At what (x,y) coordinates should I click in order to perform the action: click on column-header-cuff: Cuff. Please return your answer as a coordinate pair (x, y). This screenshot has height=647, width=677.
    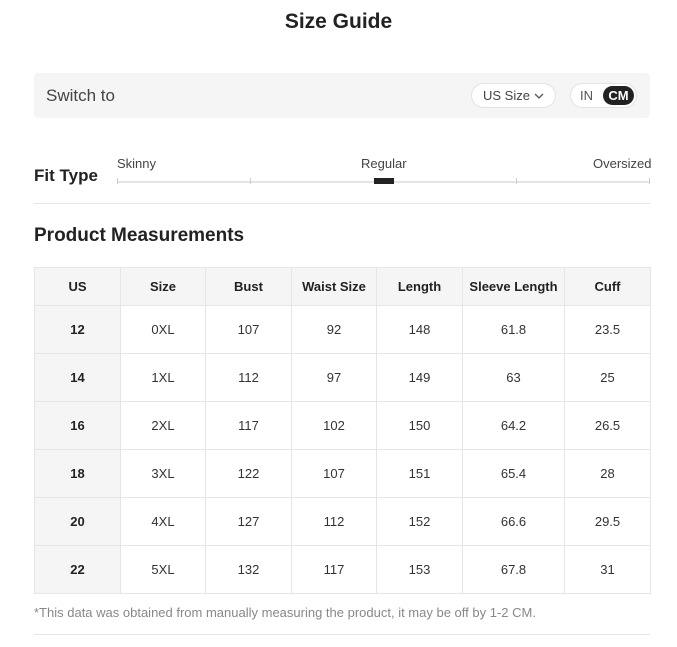
    Looking at the image, I should click on (607, 286).